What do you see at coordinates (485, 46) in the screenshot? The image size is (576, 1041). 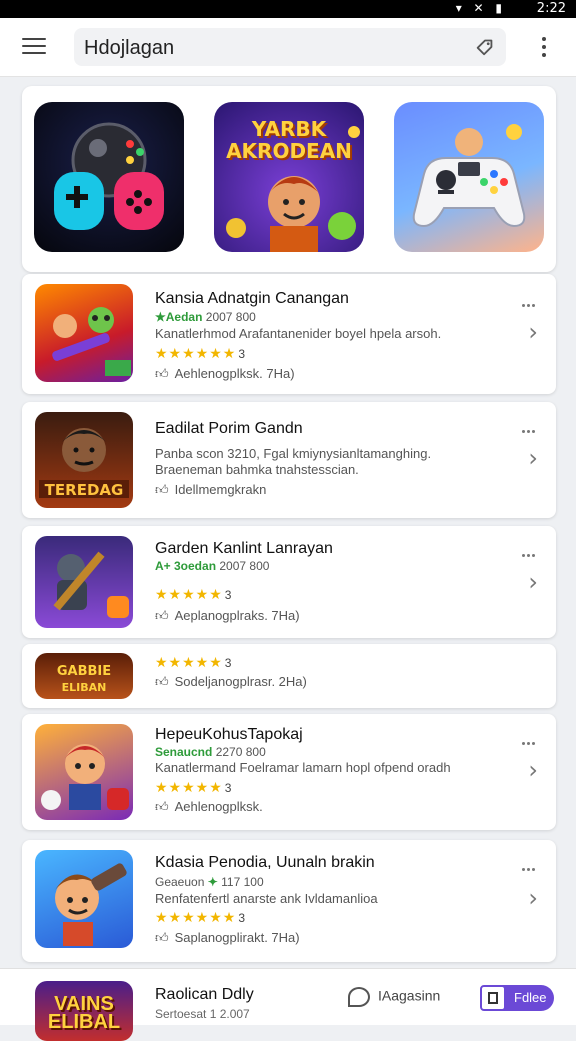 I see `tag-icon` at bounding box center [485, 46].